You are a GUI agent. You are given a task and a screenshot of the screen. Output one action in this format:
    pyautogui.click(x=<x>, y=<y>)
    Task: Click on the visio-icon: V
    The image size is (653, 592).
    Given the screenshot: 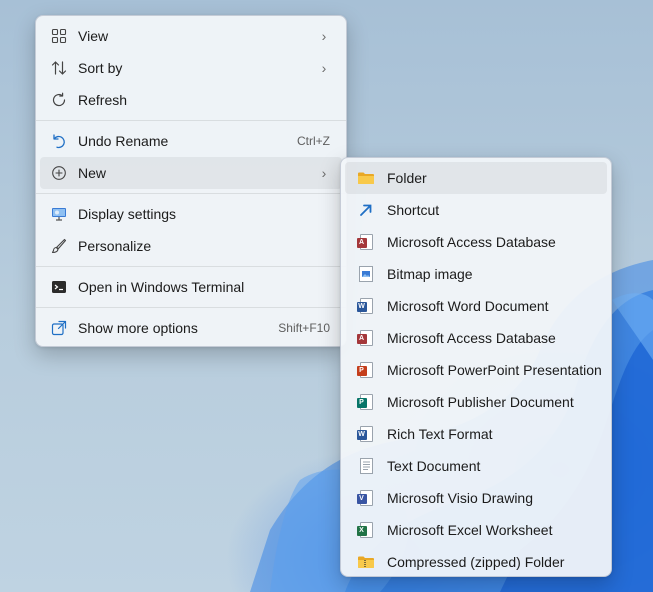 What is the action you would take?
    pyautogui.click(x=365, y=498)
    